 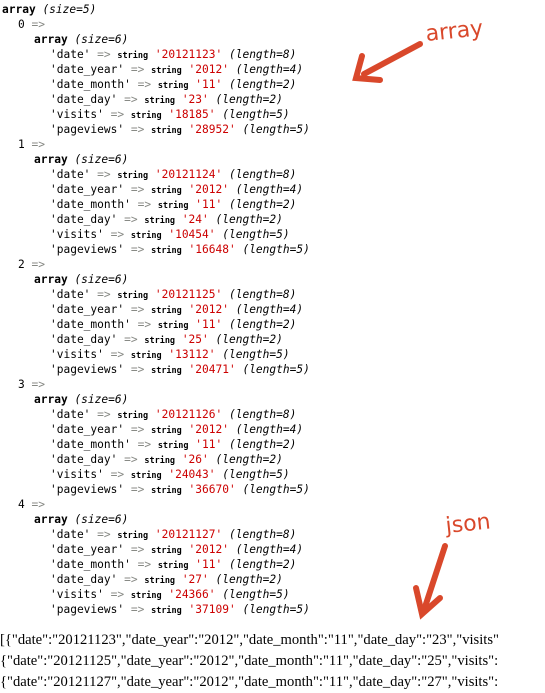 What do you see at coordinates (195, 339) in the screenshot?
I see `field-value: '25'` at bounding box center [195, 339].